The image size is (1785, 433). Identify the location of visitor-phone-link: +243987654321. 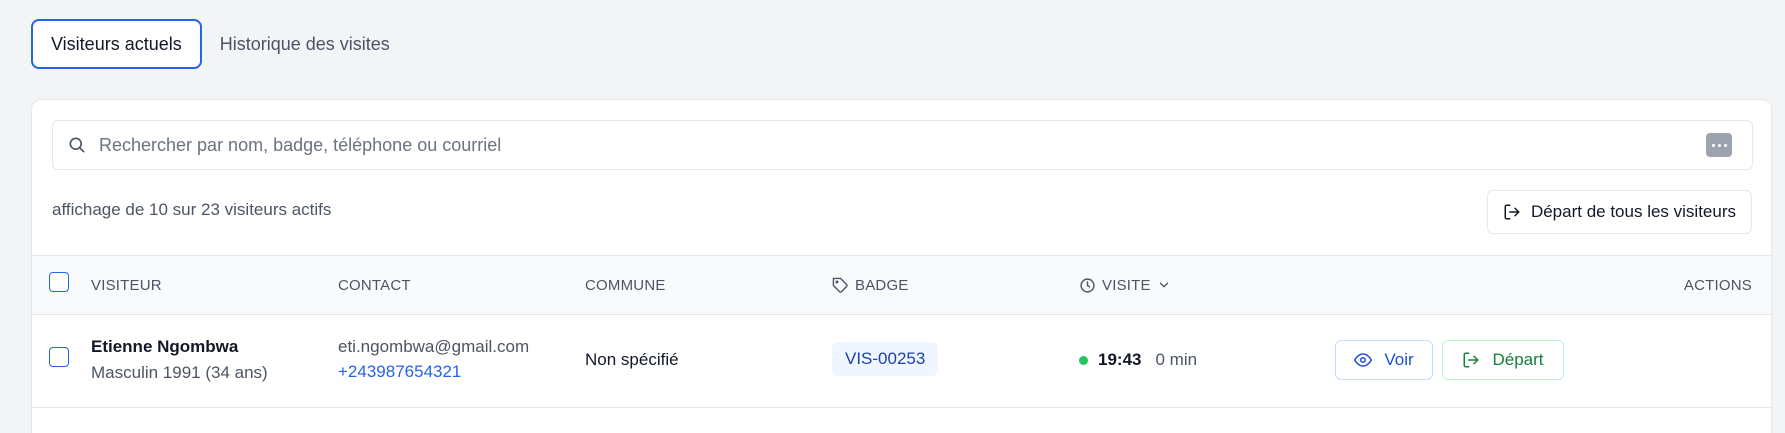
(433, 372).